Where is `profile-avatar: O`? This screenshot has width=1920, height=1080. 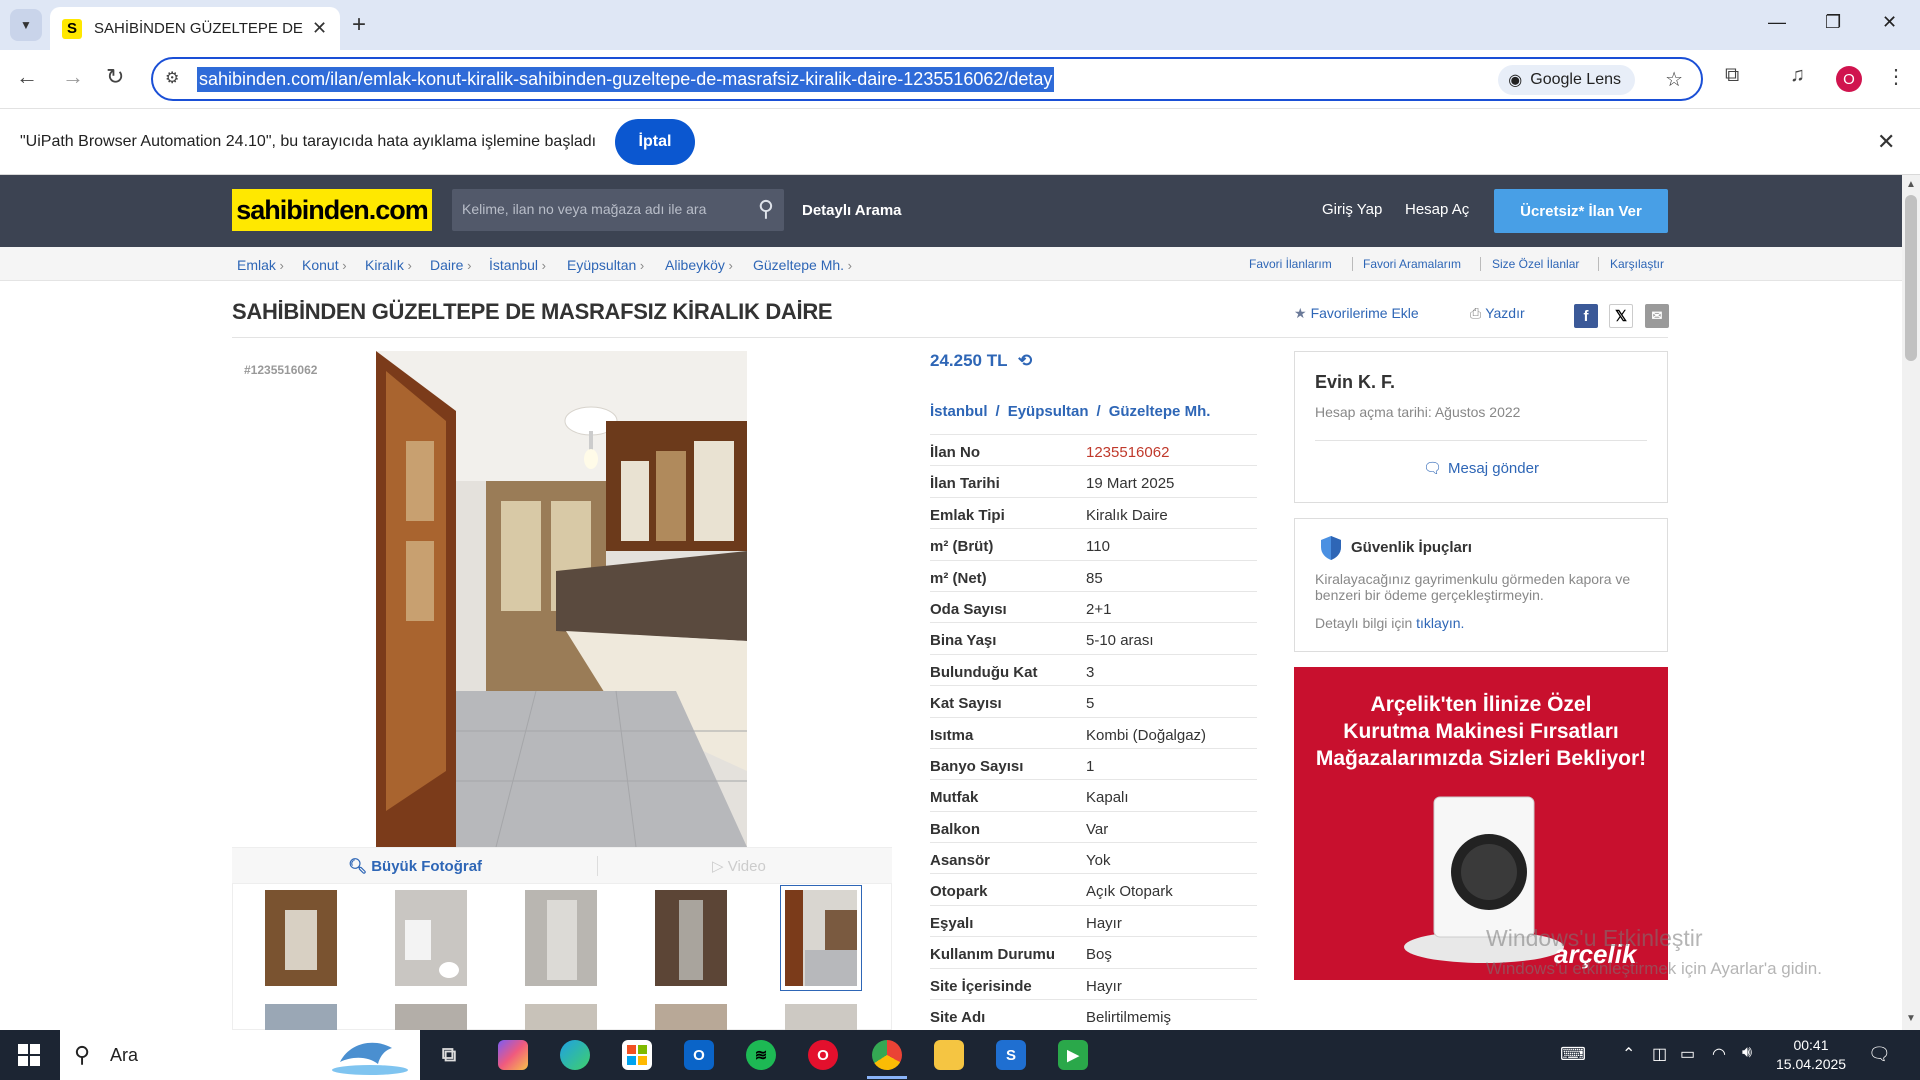
profile-avatar: O is located at coordinates (1849, 79).